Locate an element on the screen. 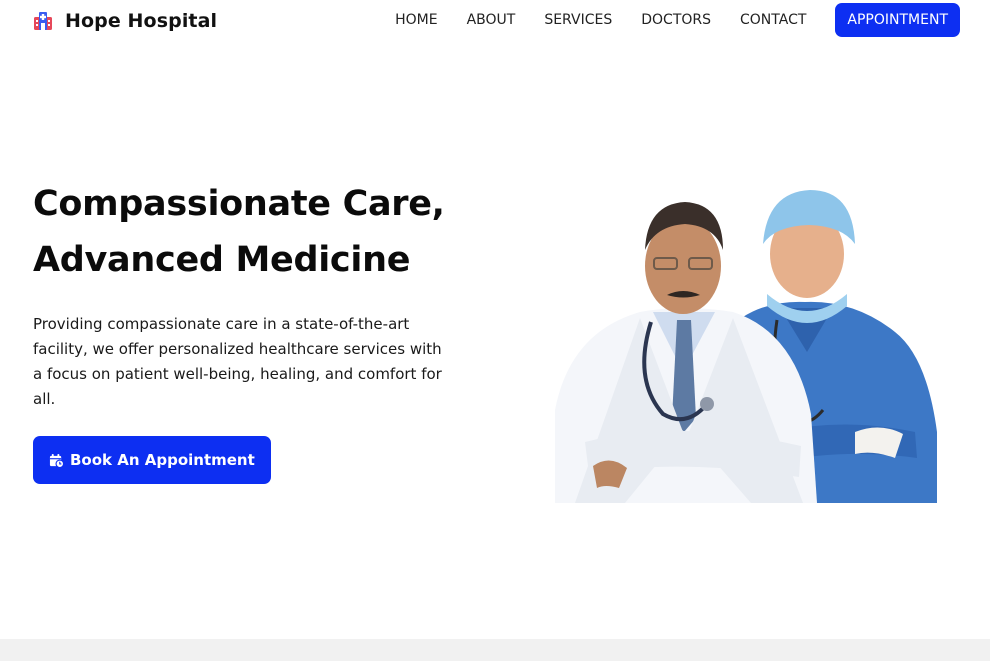 This screenshot has width=990, height=661. nav-services: SERVICES is located at coordinates (578, 20).